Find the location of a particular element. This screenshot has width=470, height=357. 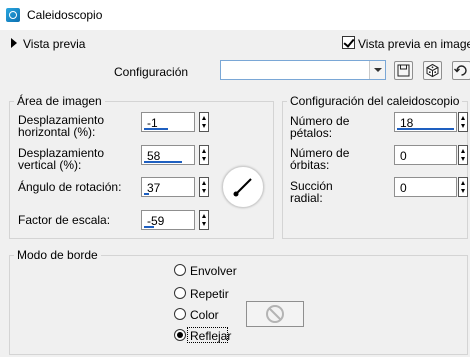

edge-mode-title: Modo de borde is located at coordinates (57, 255).